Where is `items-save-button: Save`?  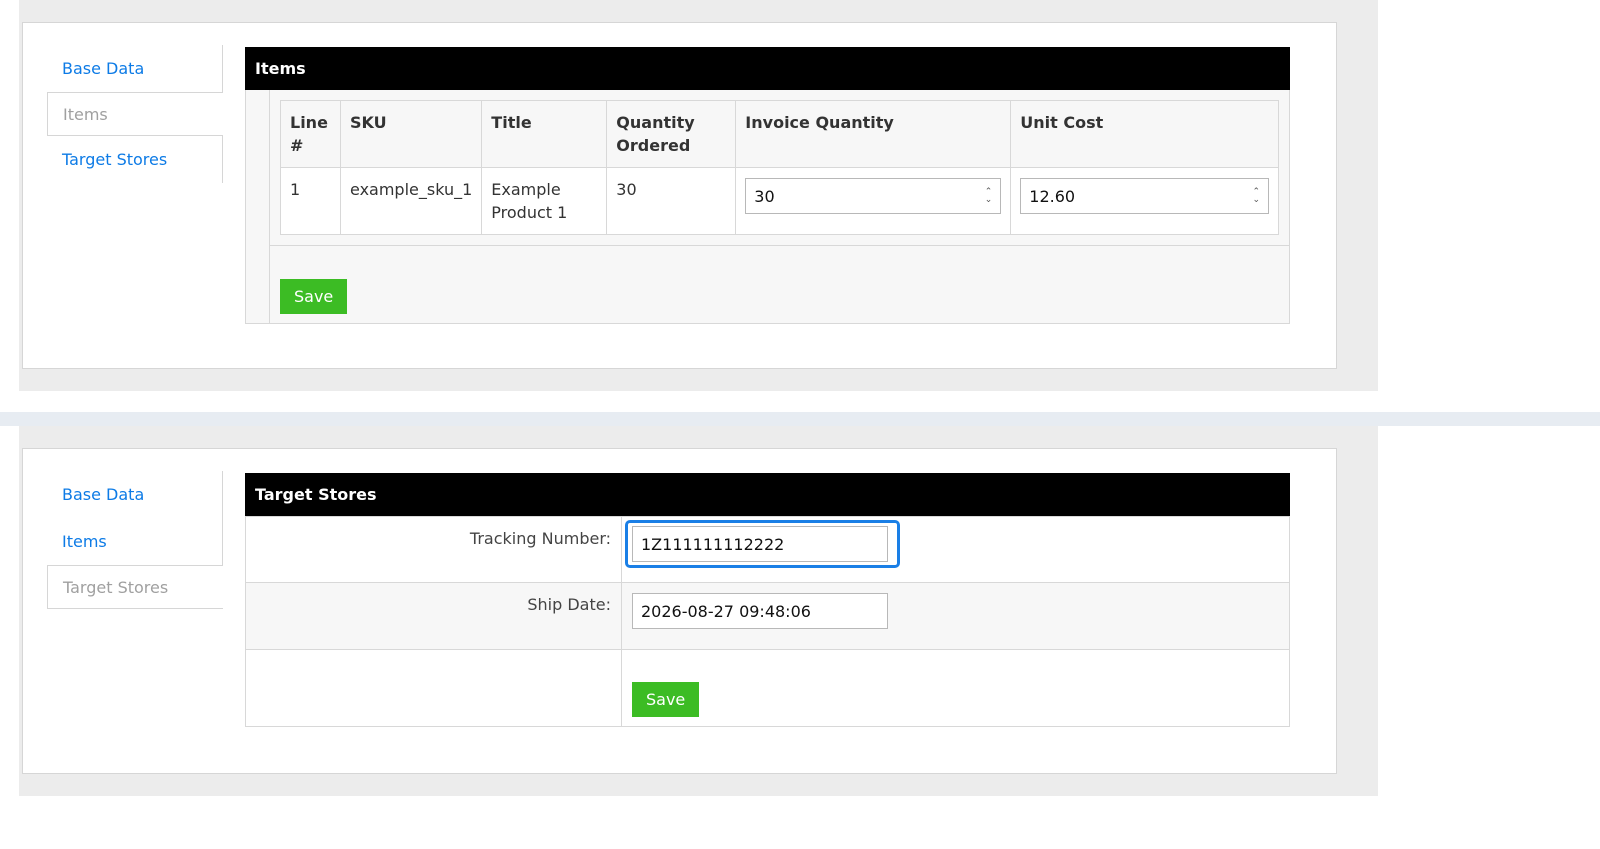 items-save-button: Save is located at coordinates (314, 296).